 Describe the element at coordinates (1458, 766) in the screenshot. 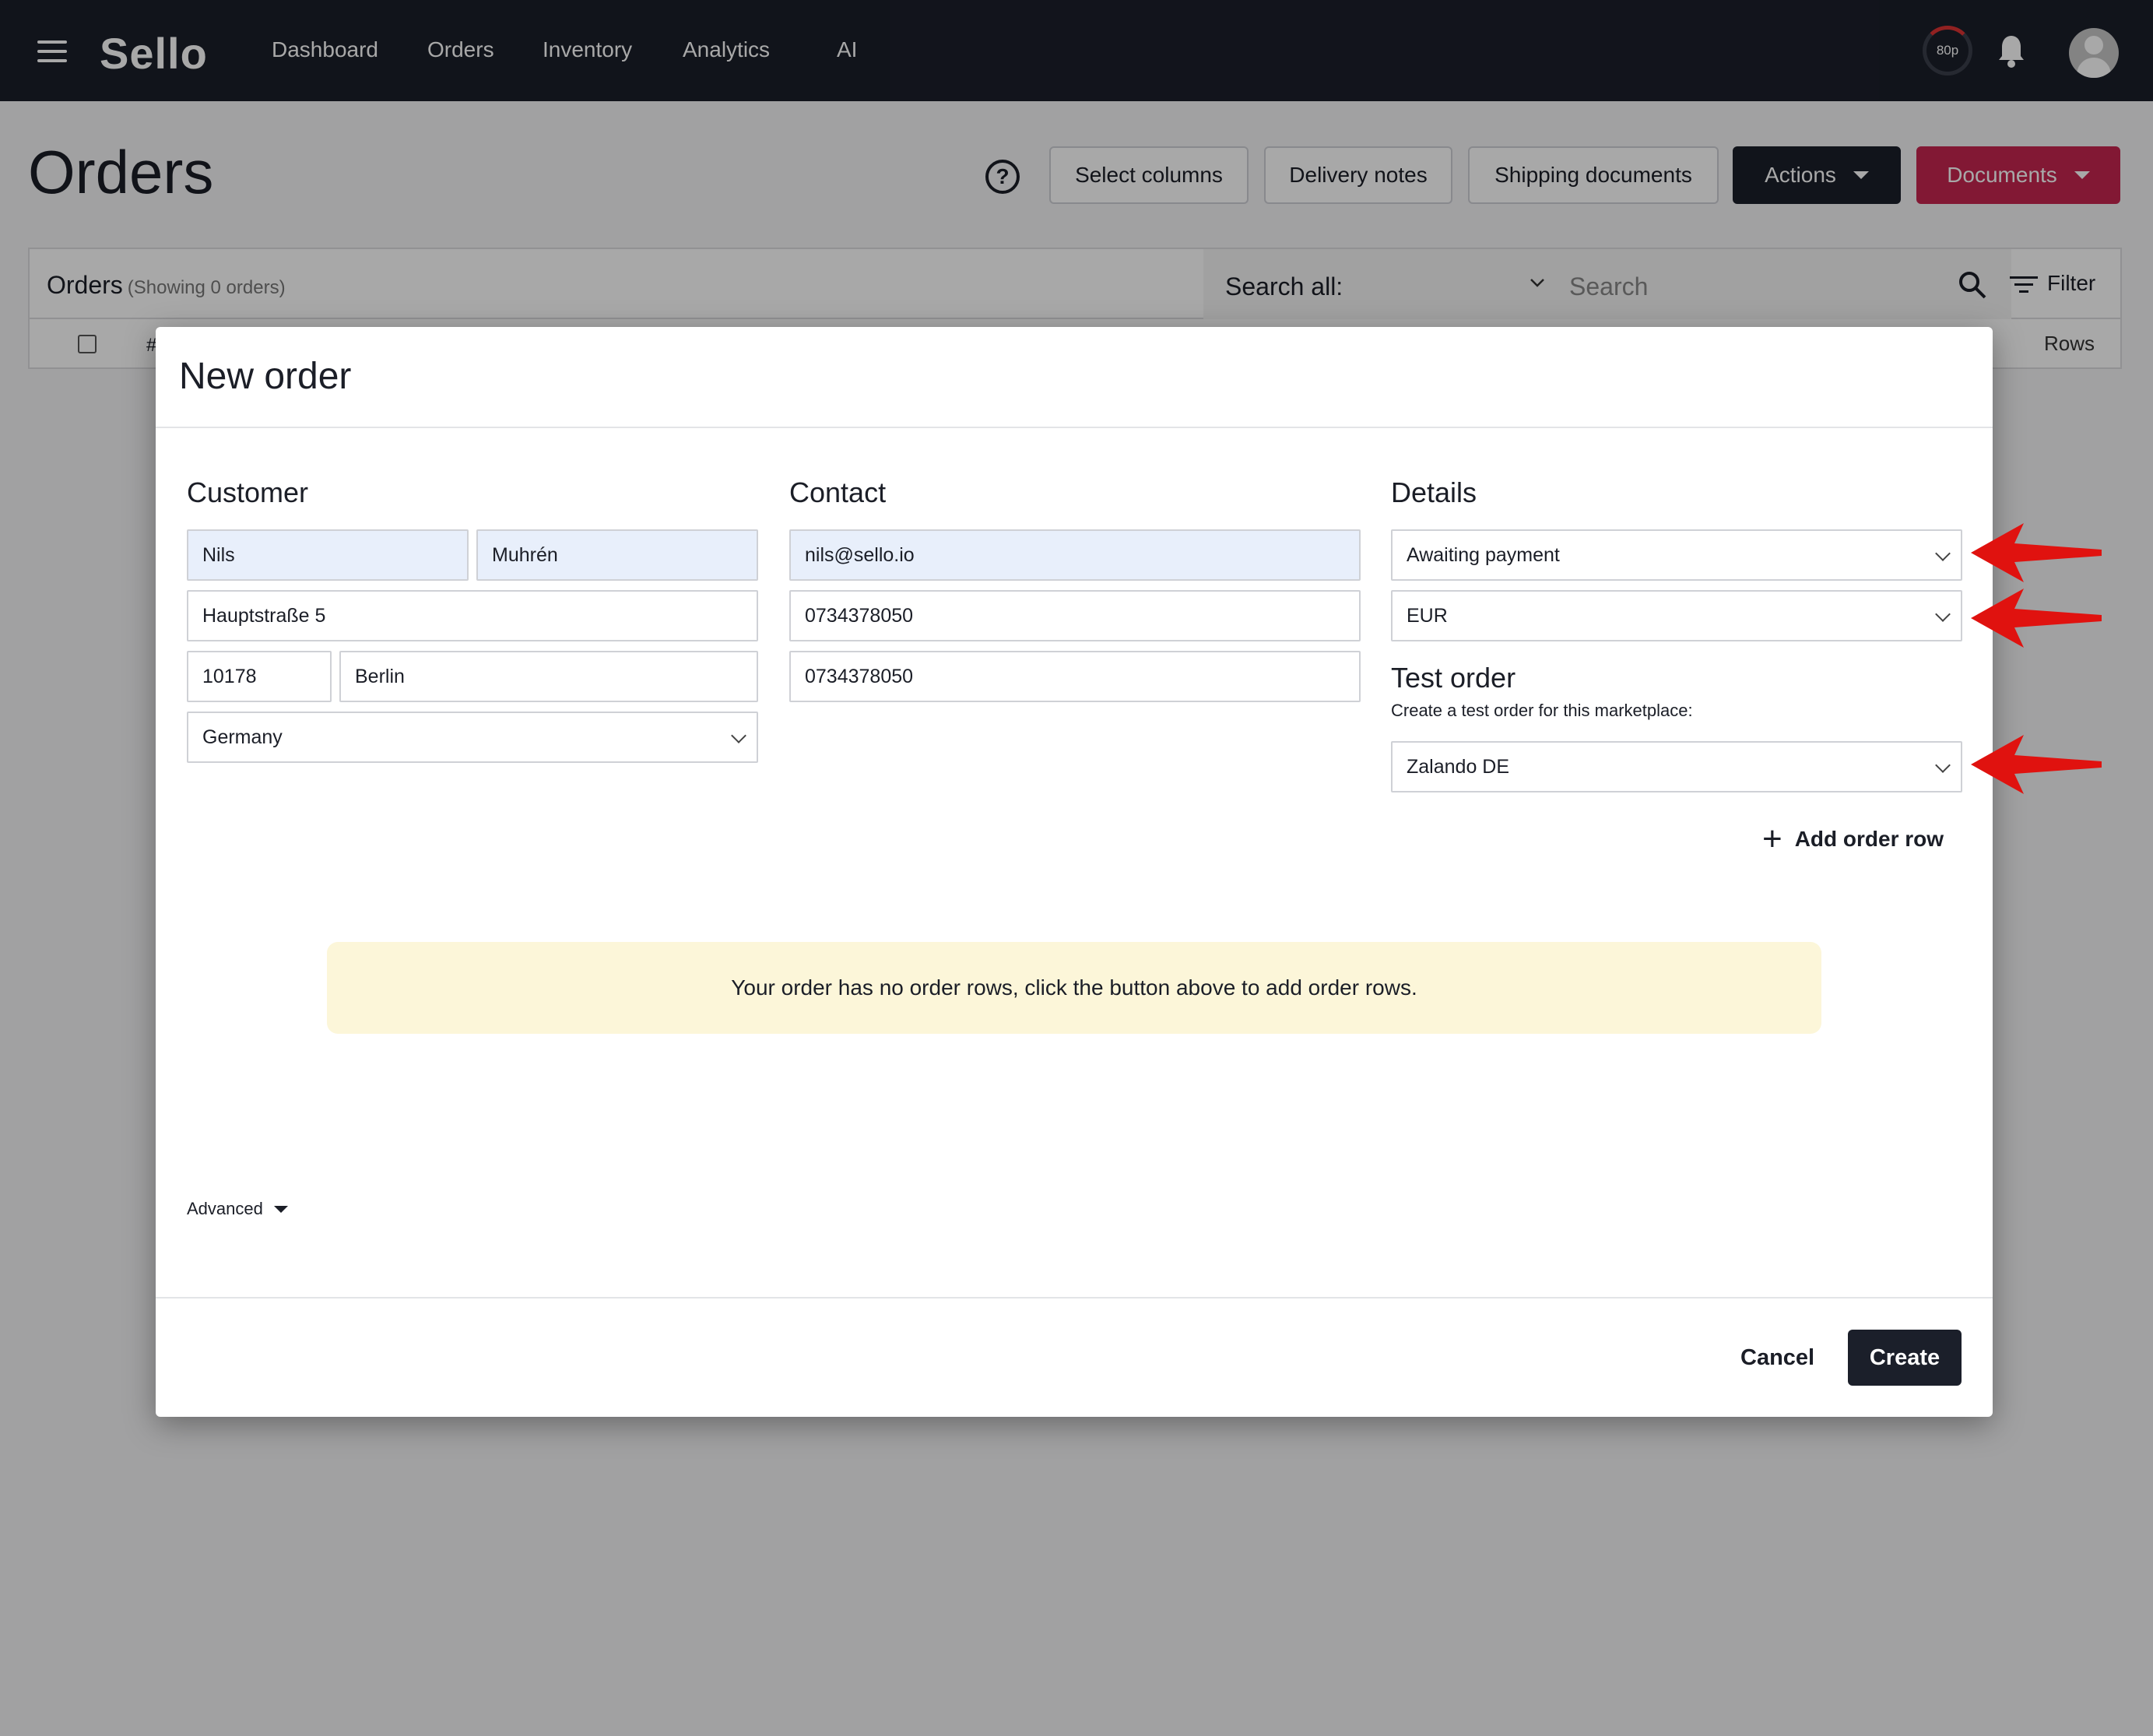

I see `marketplace-value: Zalando DE` at that location.